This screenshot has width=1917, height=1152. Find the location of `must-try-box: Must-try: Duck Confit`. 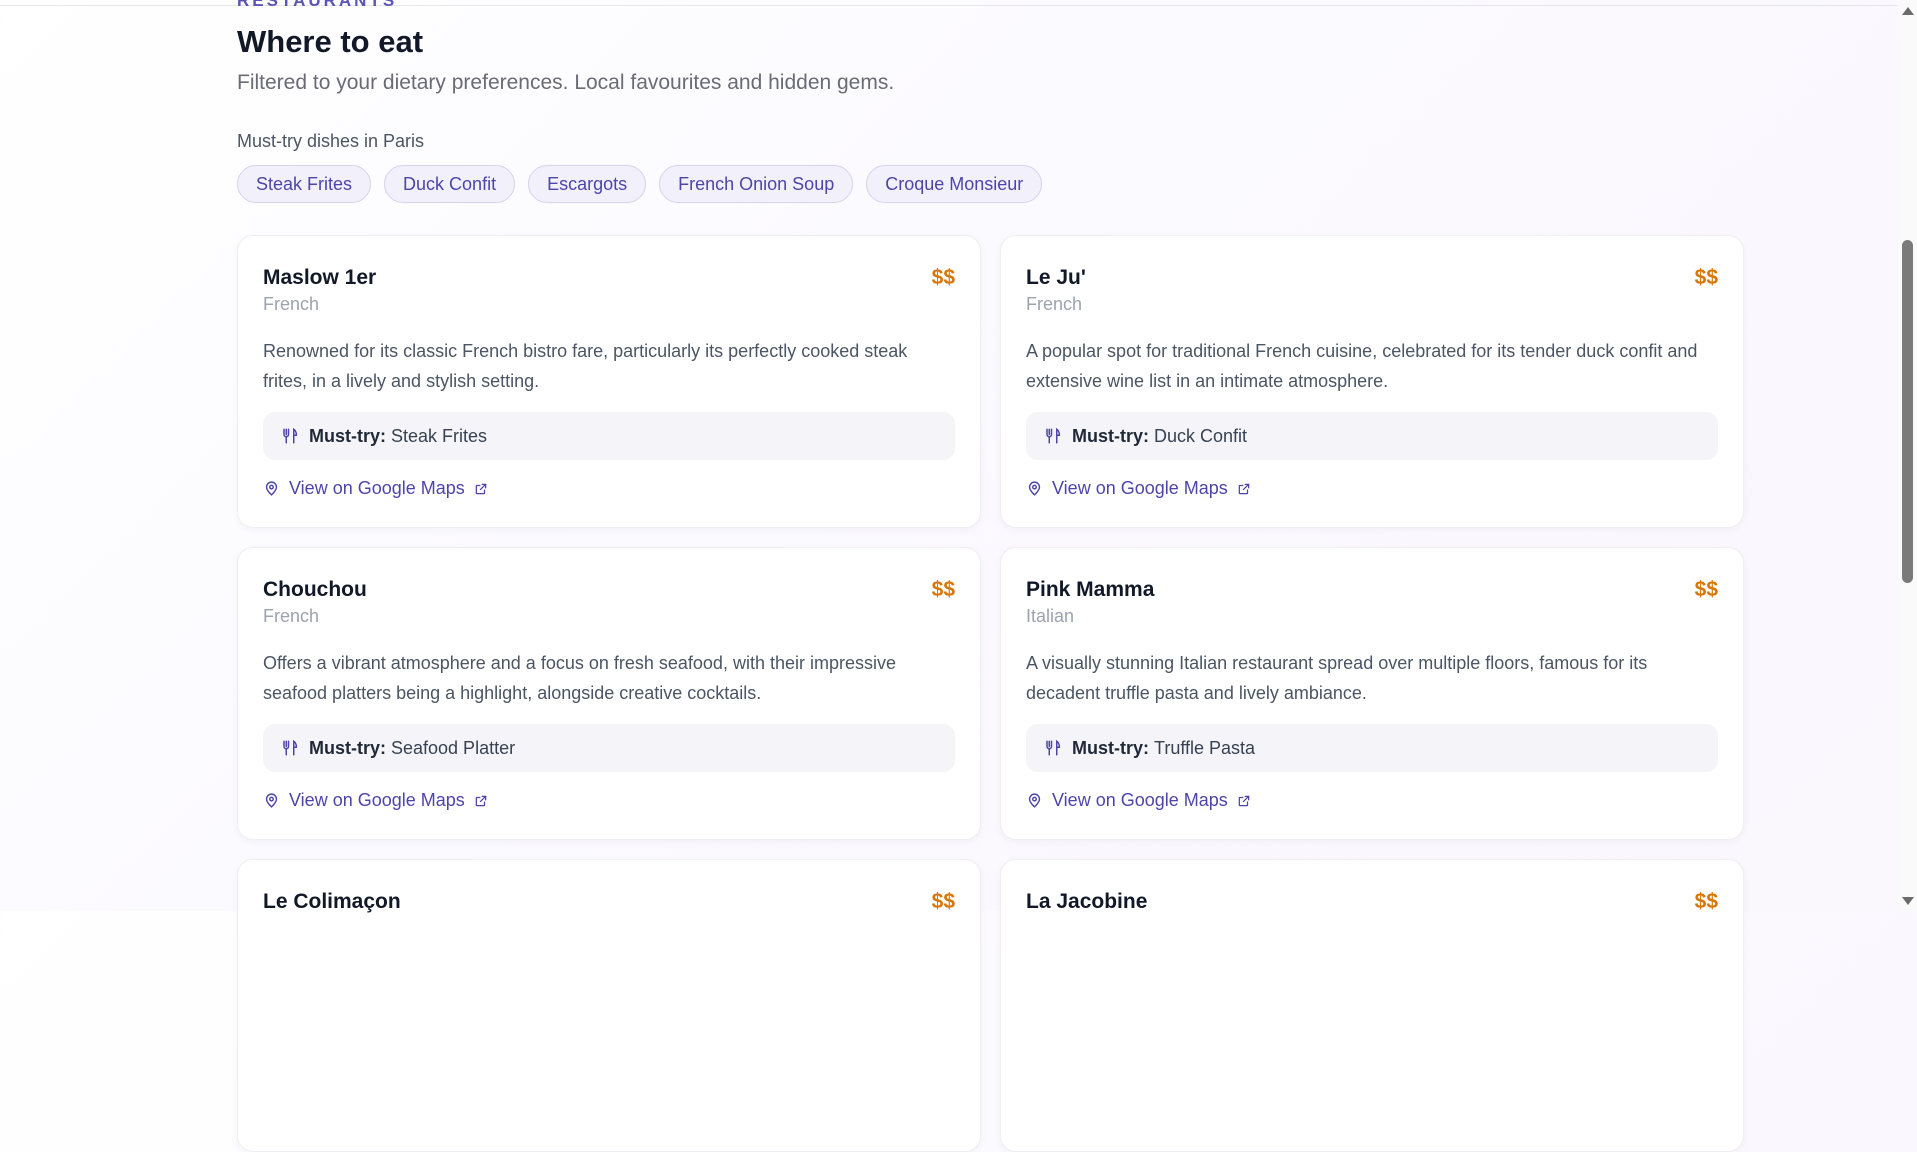

must-try-box: Must-try: Duck Confit is located at coordinates (1372, 436).